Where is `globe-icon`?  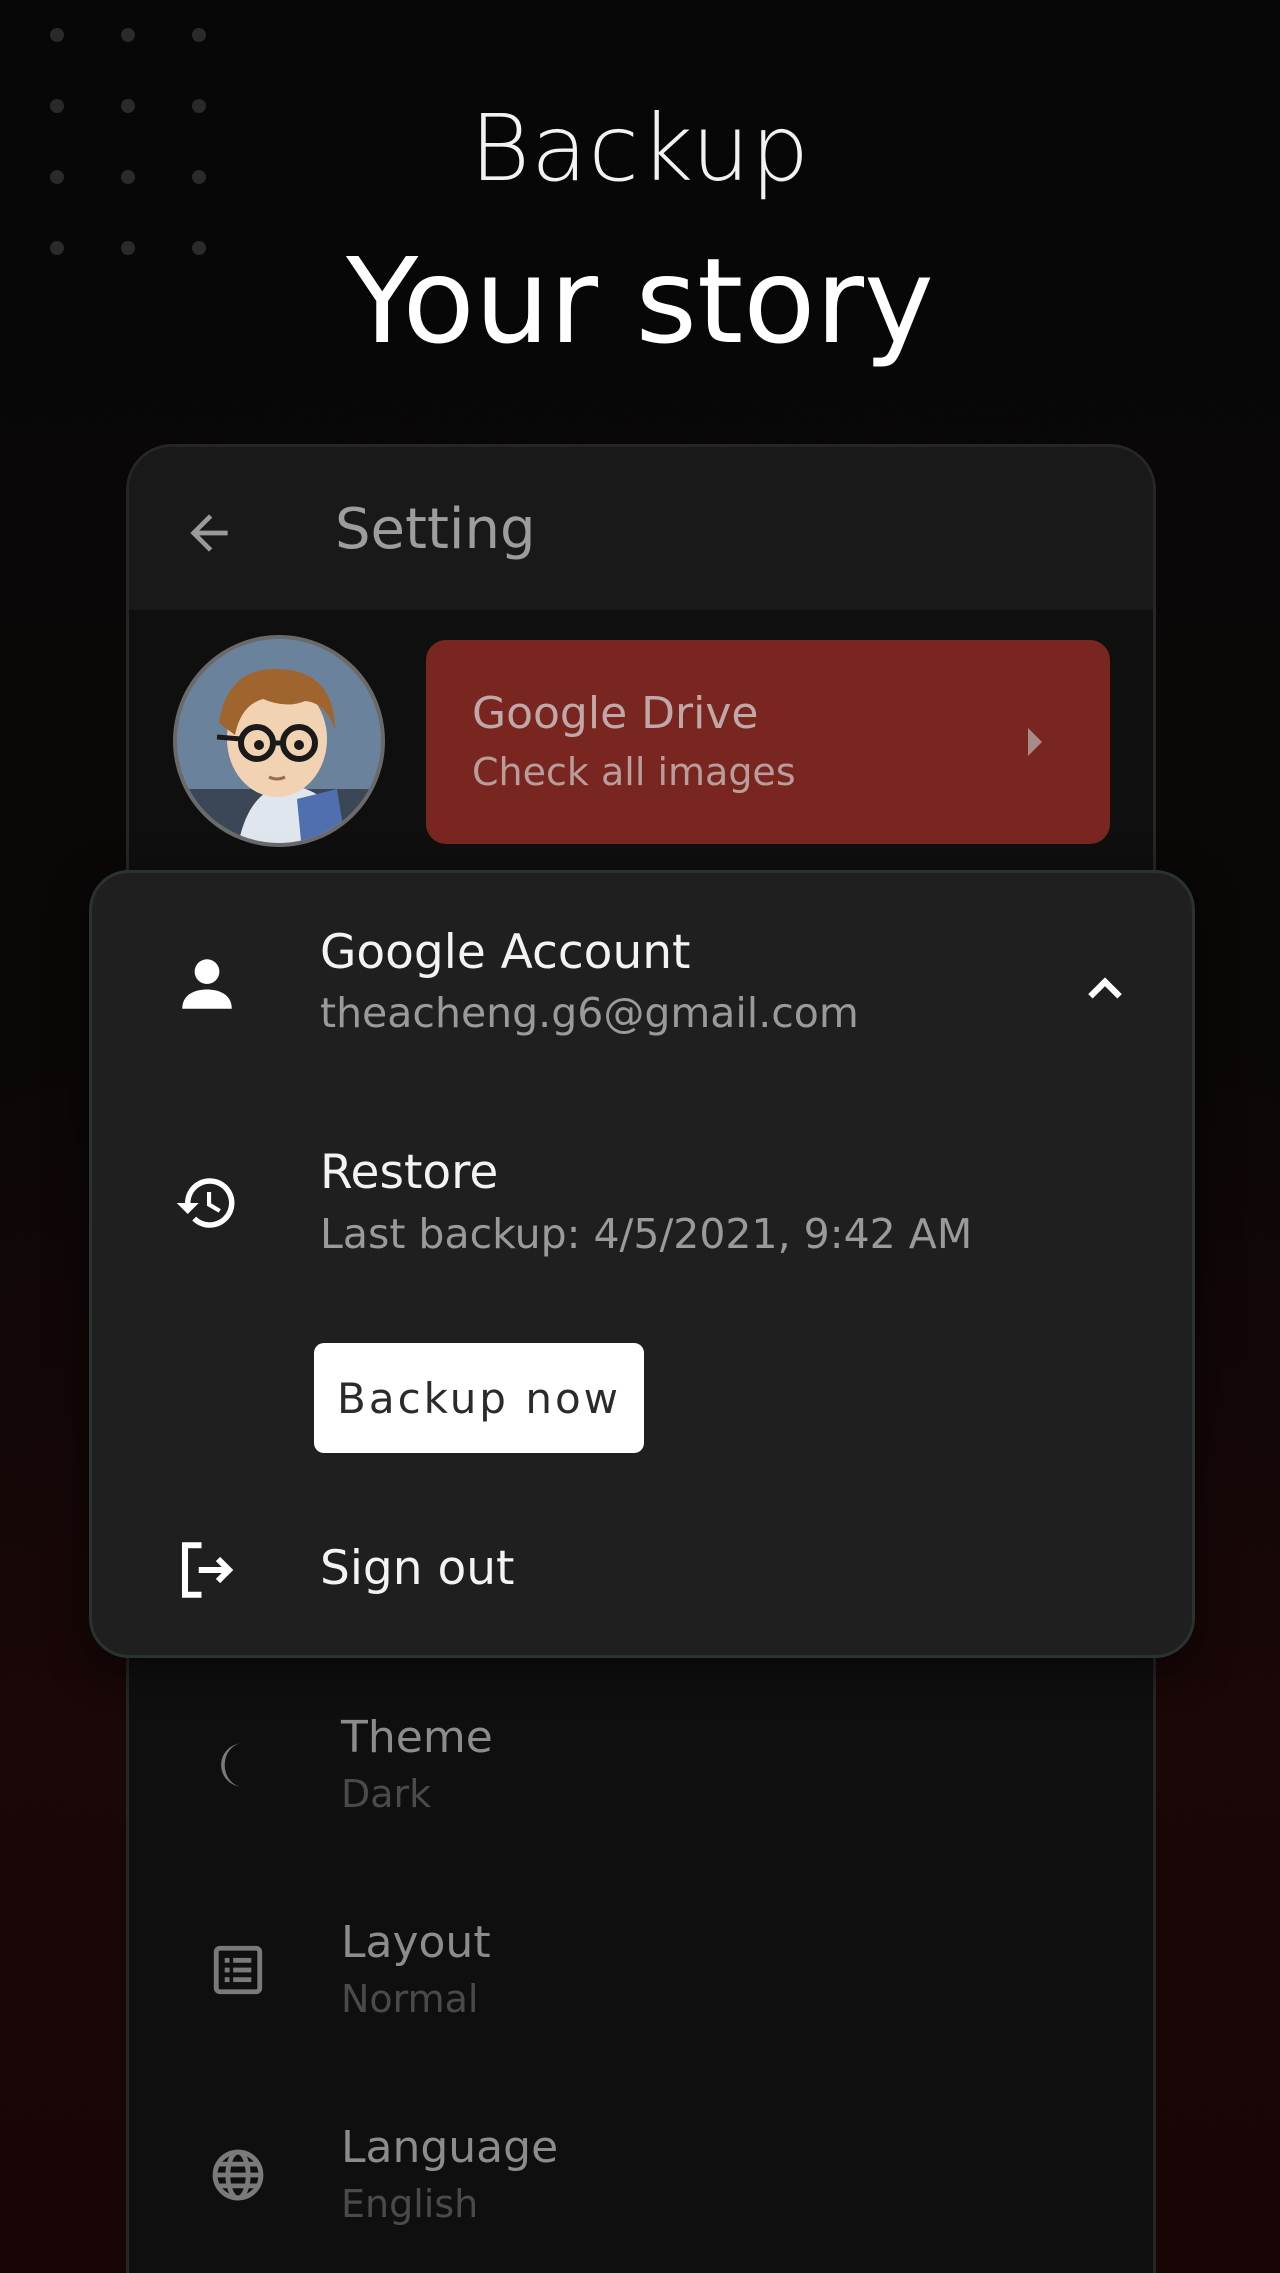 globe-icon is located at coordinates (238, 2175).